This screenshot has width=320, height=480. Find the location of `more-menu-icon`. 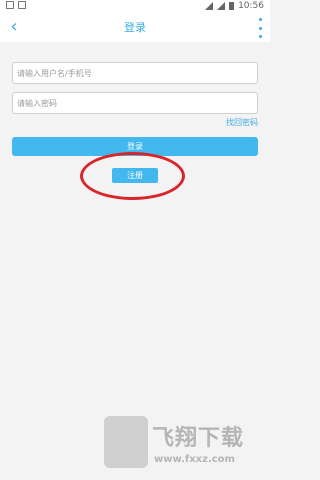

more-menu-icon is located at coordinates (260, 28).